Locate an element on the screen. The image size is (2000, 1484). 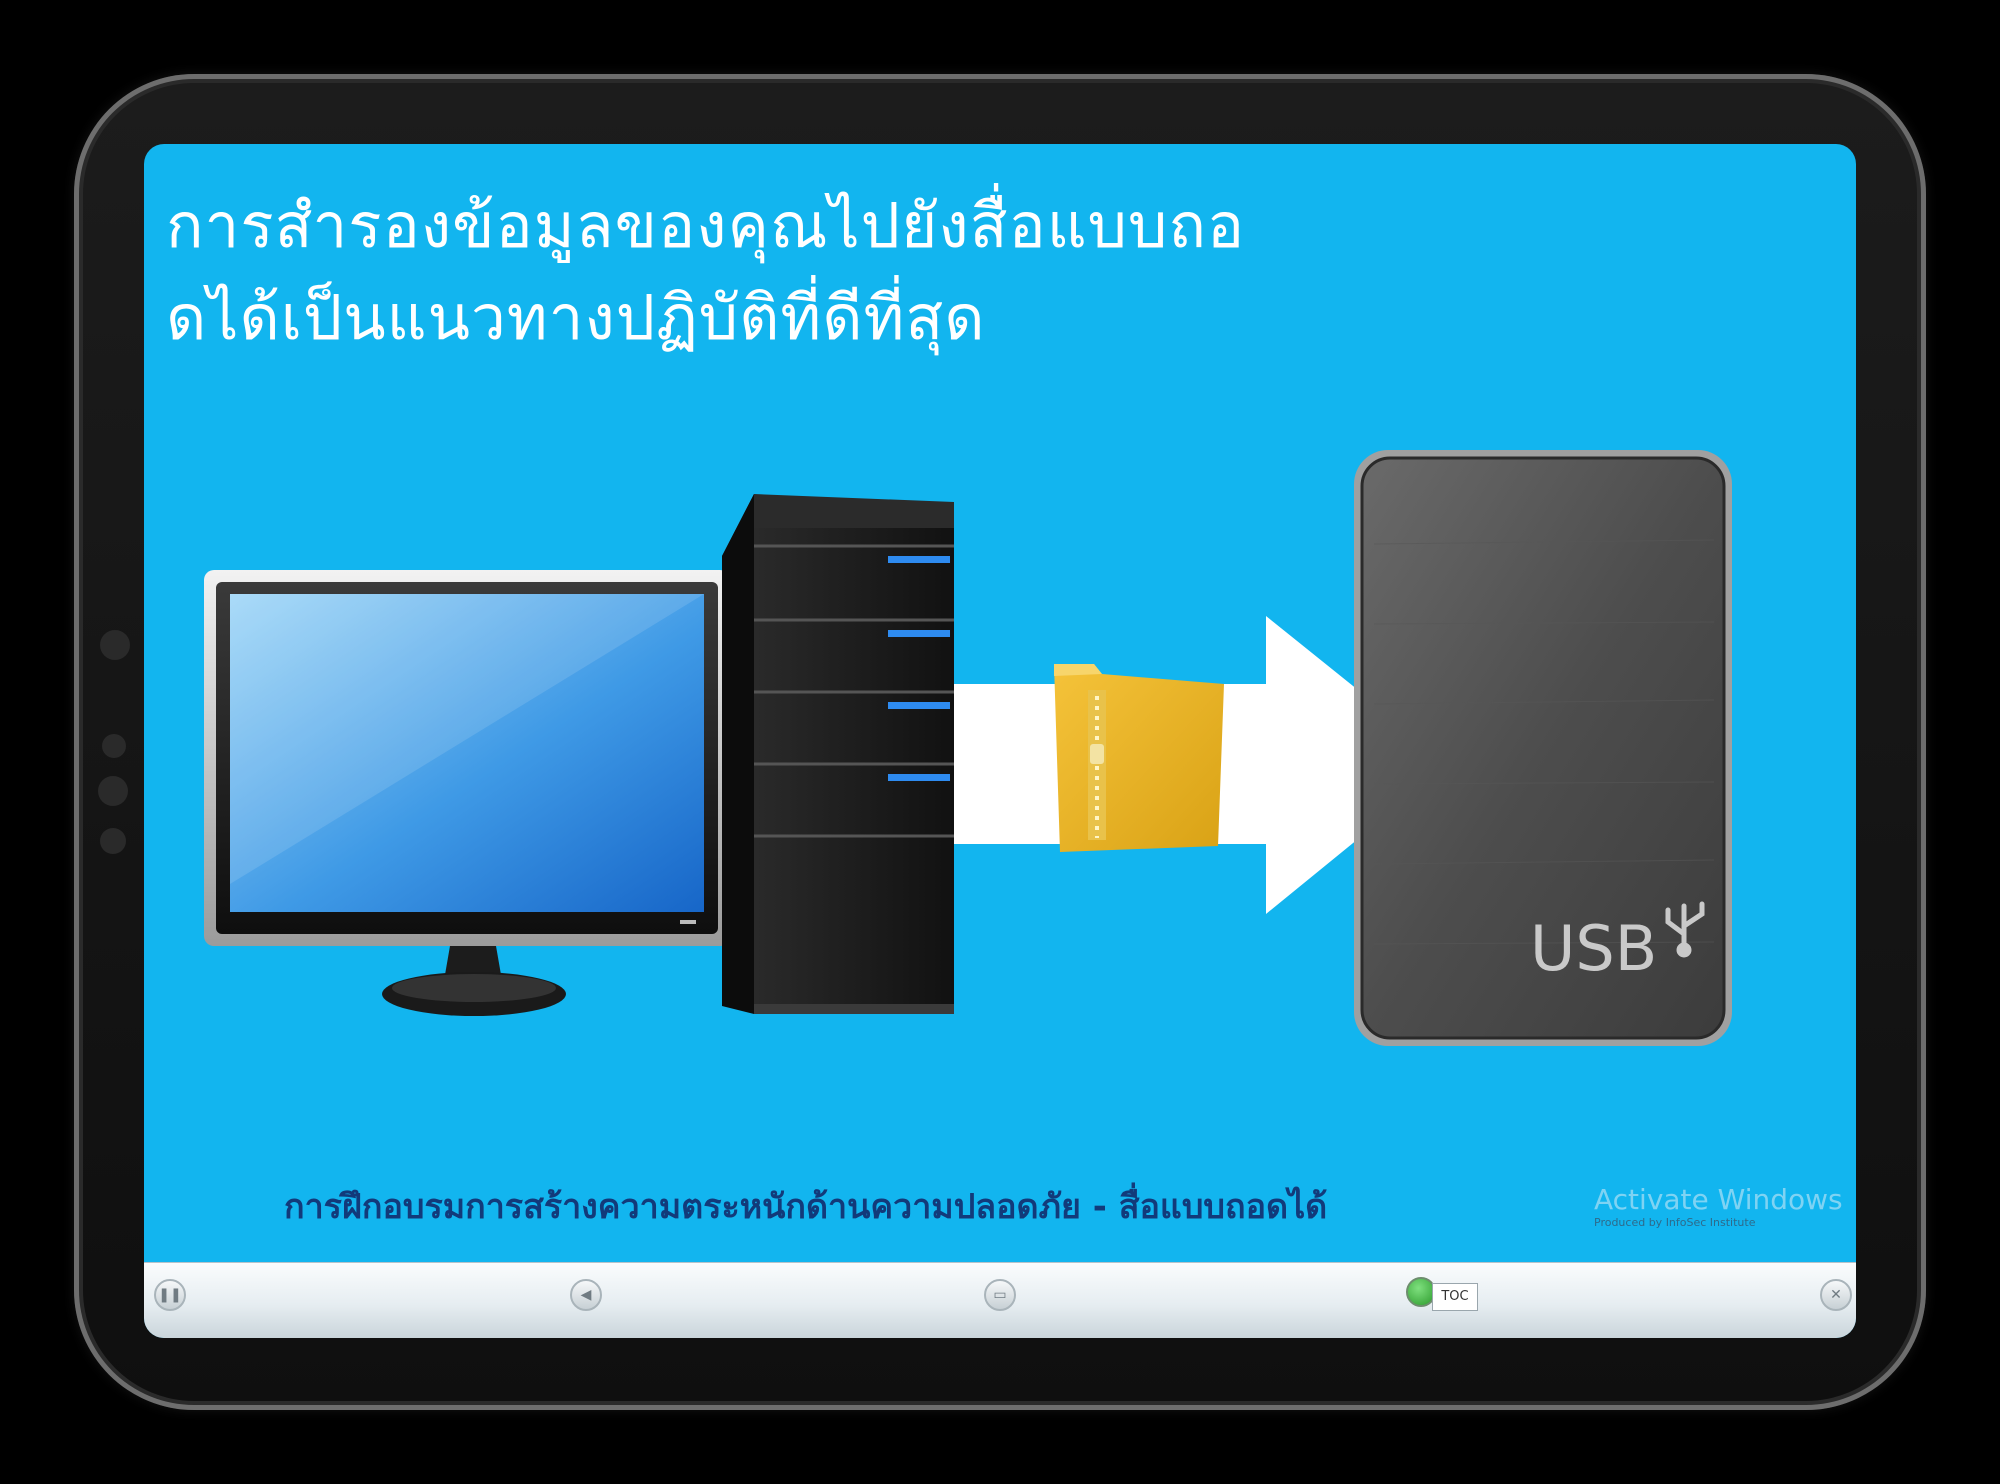
toc-button: TOC is located at coordinates (1455, 1297).